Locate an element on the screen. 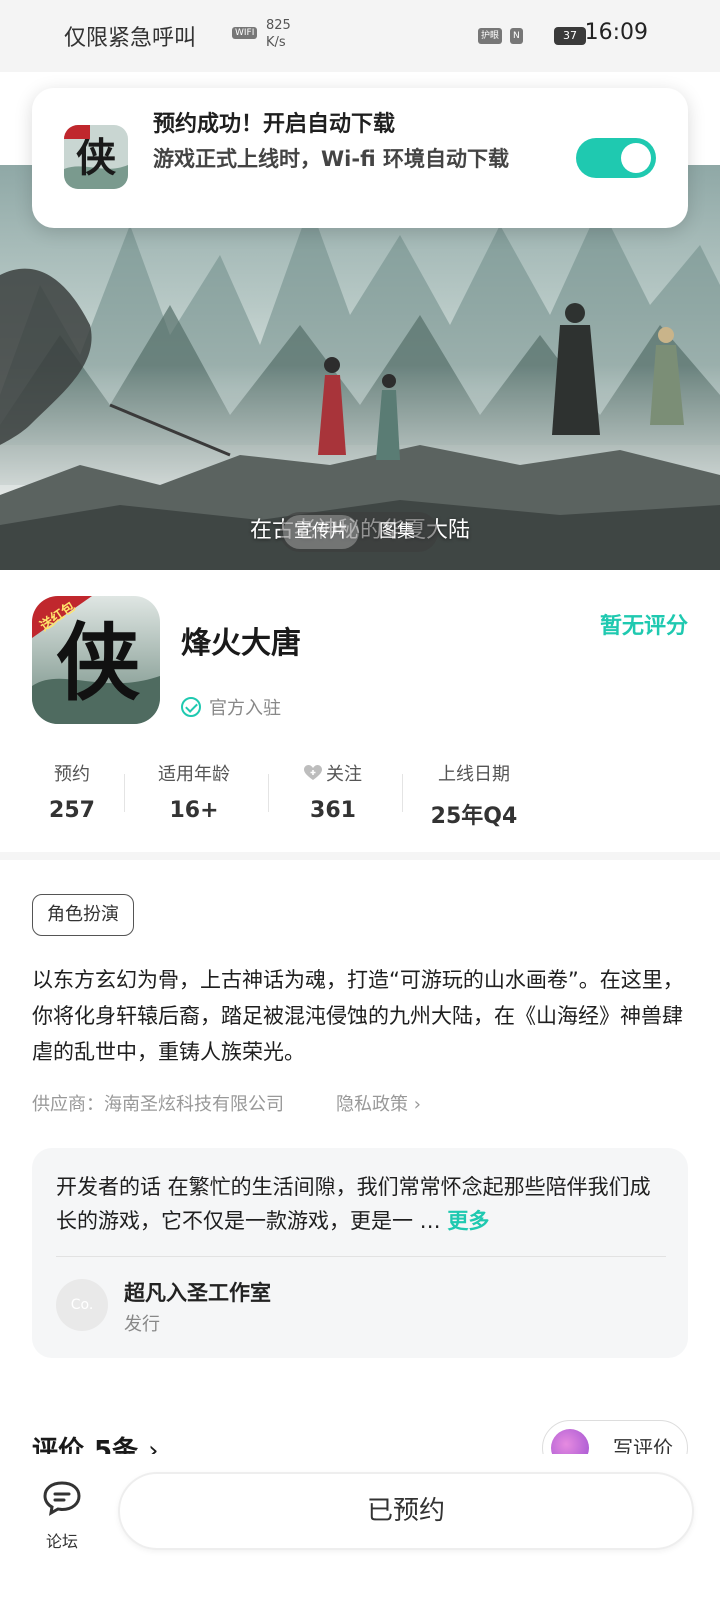 Image resolution: width=720 pixels, height=1600 pixels. stats-row: 预约 257 适用年龄 16+ 关注 361 上线日期 25年Q4 is located at coordinates (292, 795).